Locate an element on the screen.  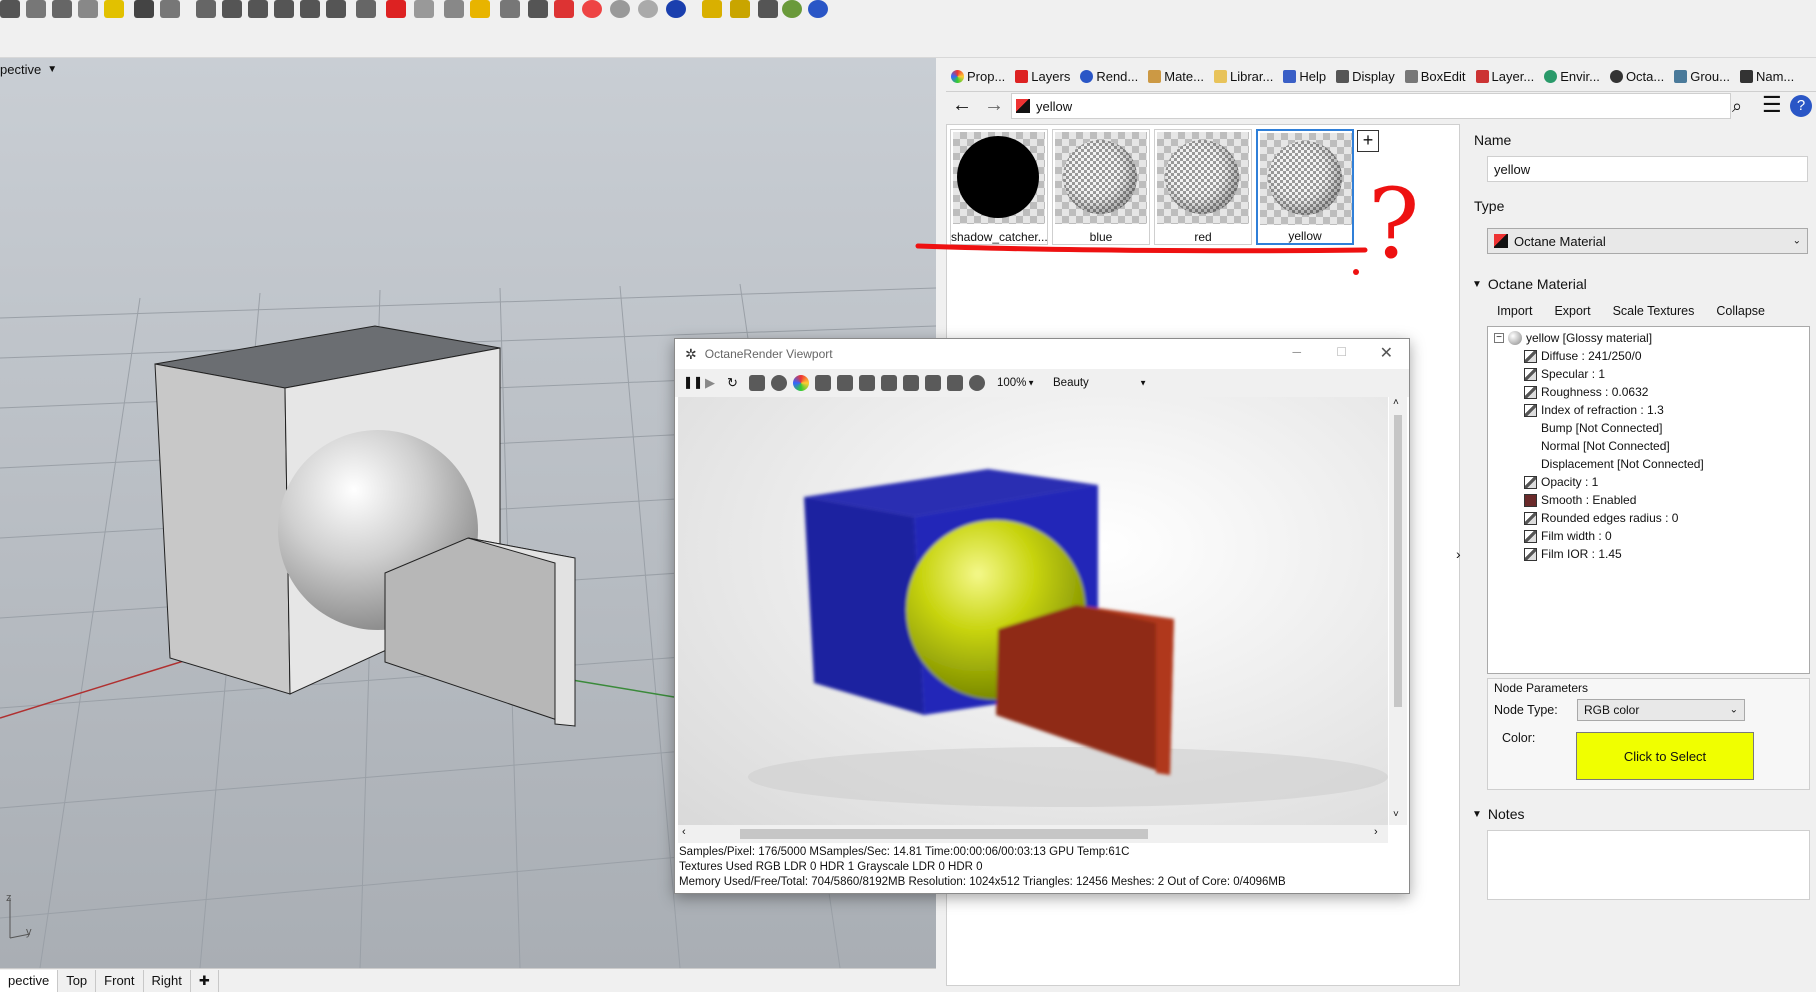
picker-icon is located at coordinates (955, 383).